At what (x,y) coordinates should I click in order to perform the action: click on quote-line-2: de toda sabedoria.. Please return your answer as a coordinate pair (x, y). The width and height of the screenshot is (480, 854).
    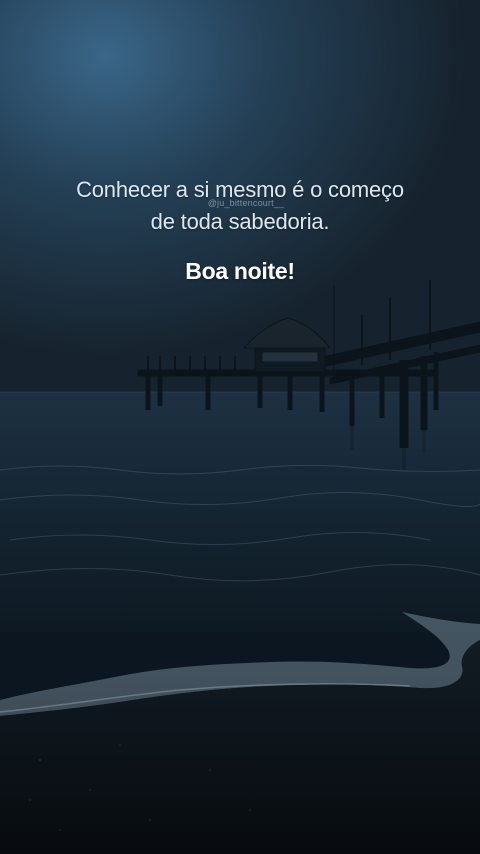
    Looking at the image, I should click on (240, 221).